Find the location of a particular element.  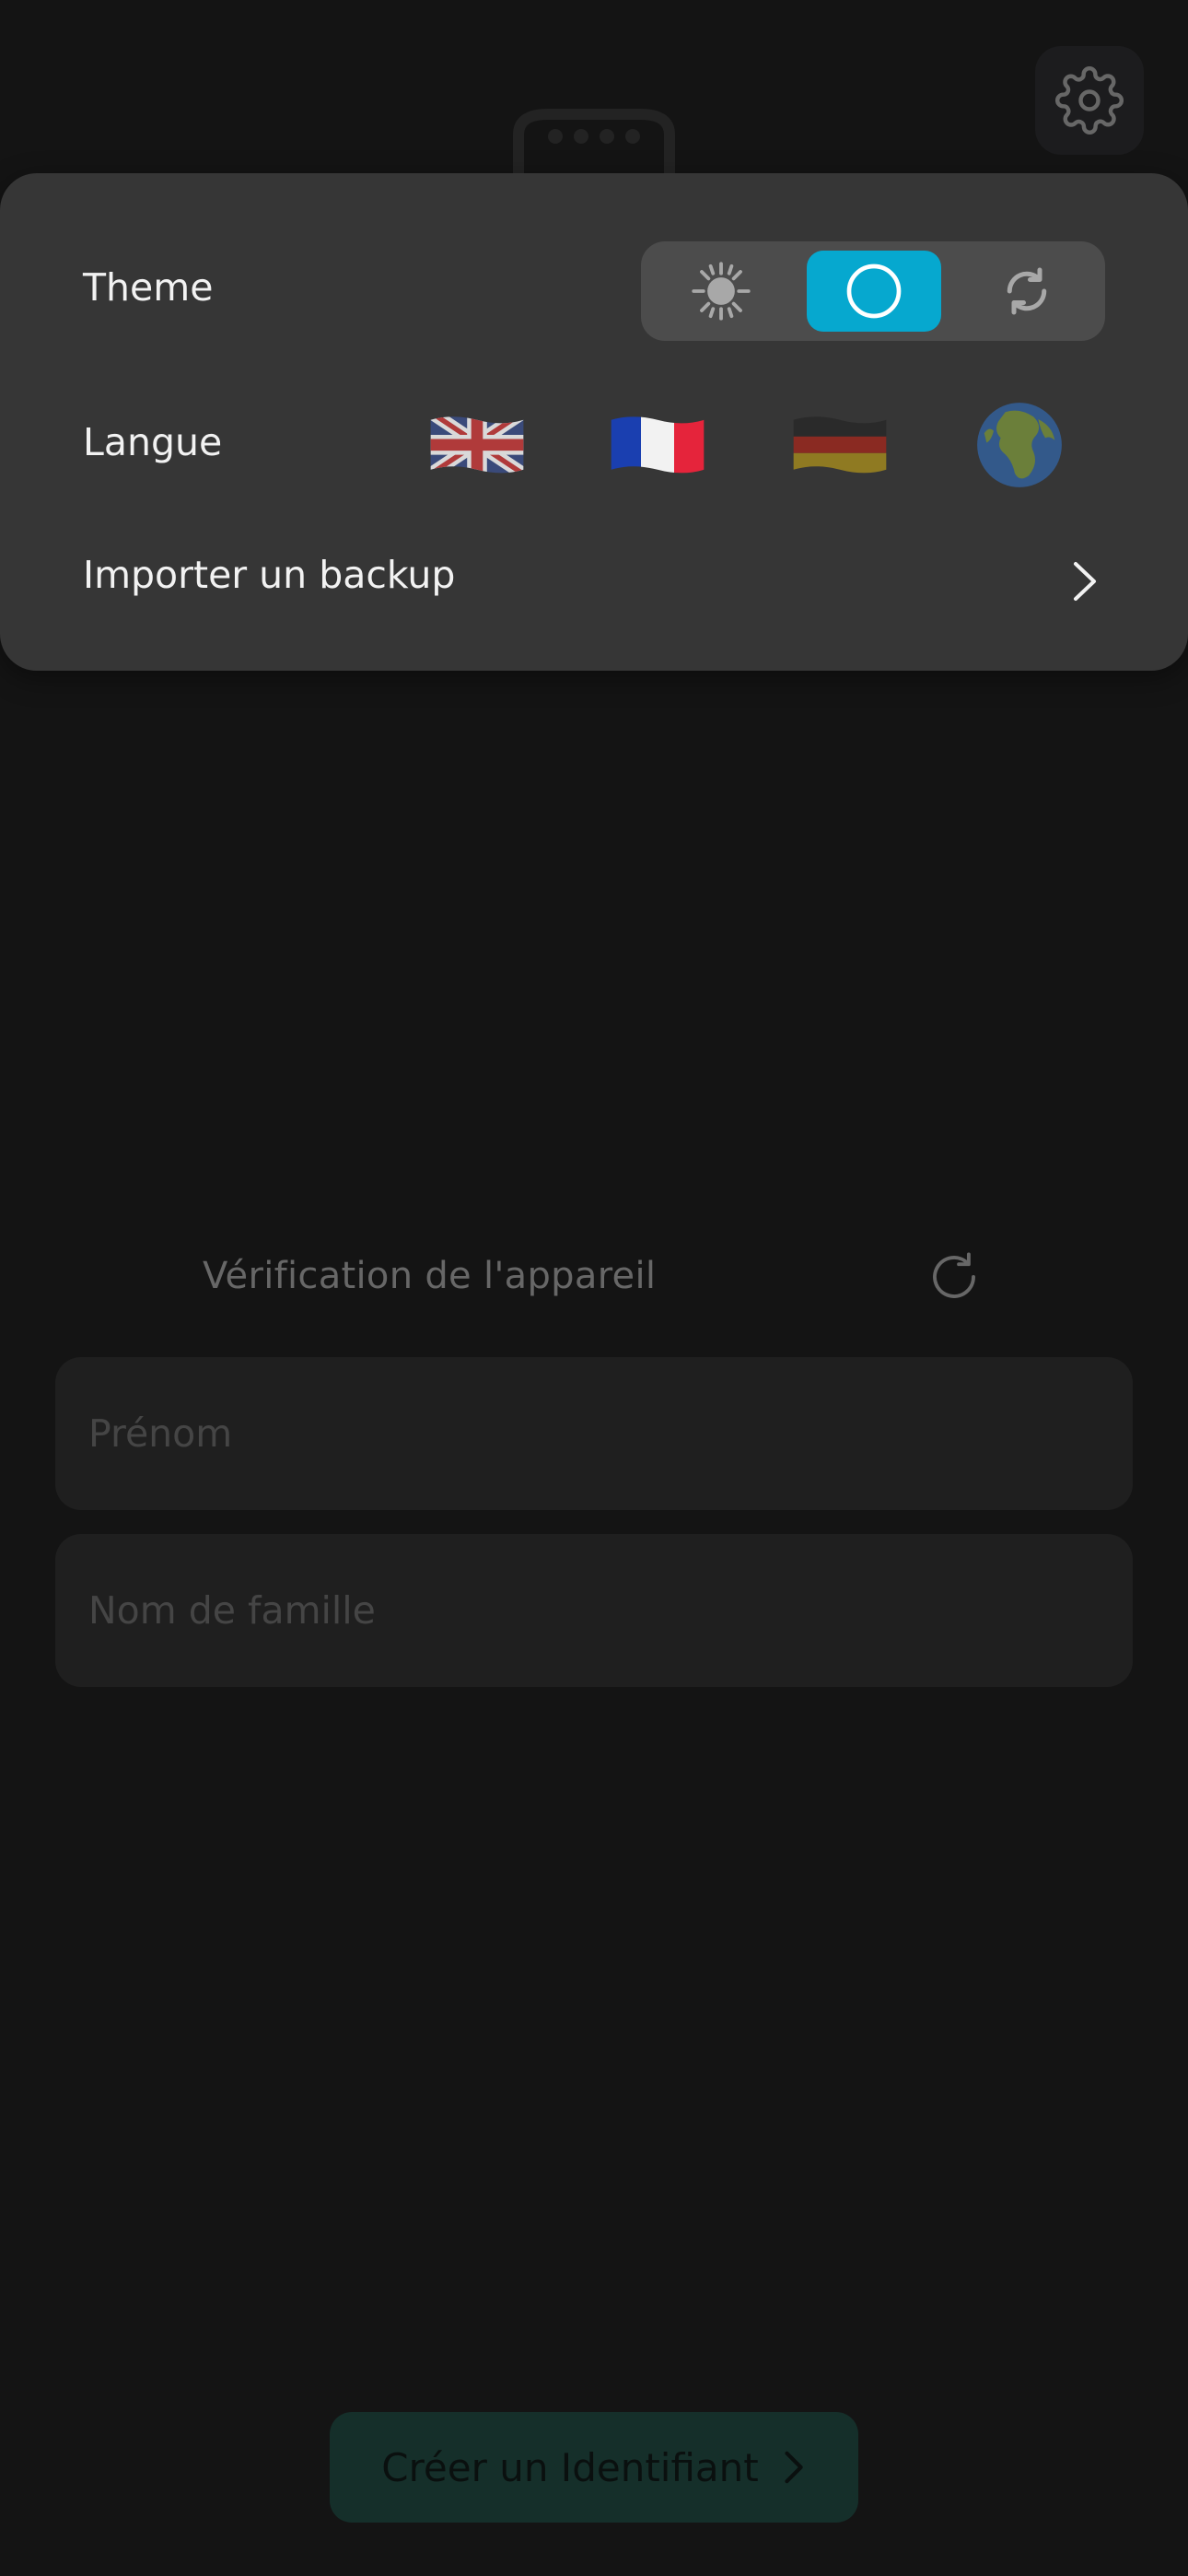

language-label: Langue is located at coordinates (153, 442).